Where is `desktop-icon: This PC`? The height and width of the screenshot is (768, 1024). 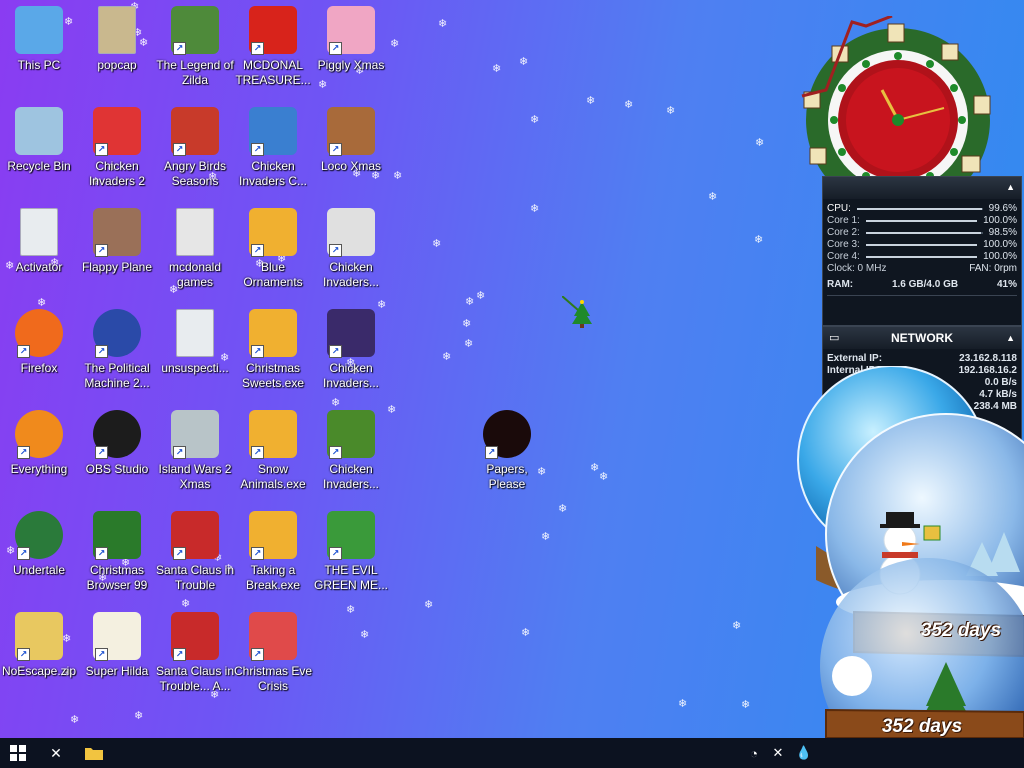 desktop-icon: This PC is located at coordinates (39, 50).